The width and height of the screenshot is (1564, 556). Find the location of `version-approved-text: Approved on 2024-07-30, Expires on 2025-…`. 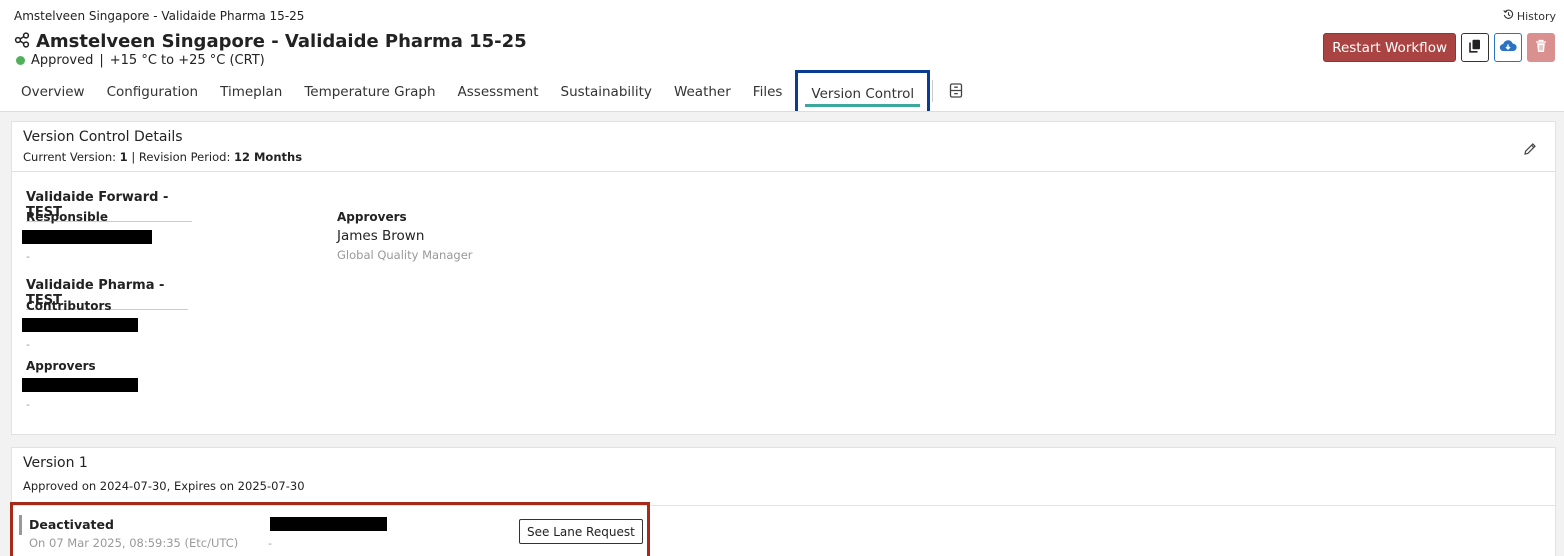

version-approved-text: Approved on 2024-07-30, Expires on 2025-… is located at coordinates (164, 486).